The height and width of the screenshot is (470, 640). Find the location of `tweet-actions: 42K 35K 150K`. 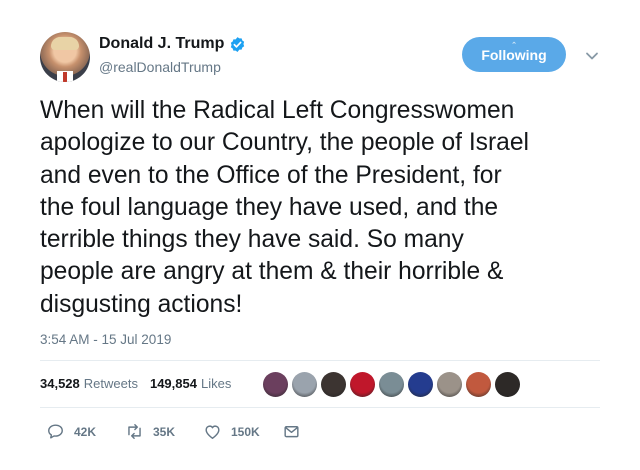

tweet-actions: 42K 35K 150K is located at coordinates (326, 434).